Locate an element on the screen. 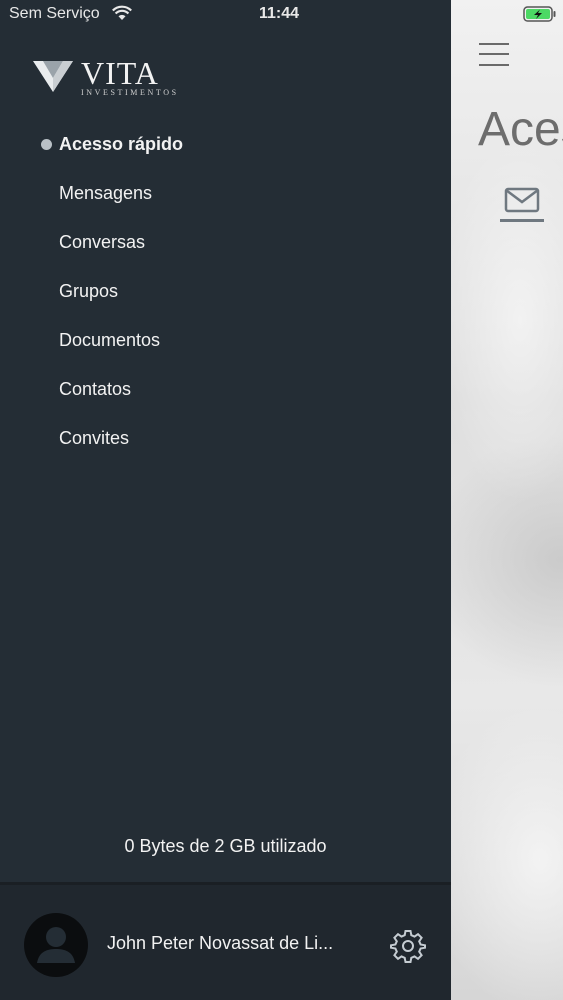  menu-item-label: Documentos is located at coordinates (110, 340).